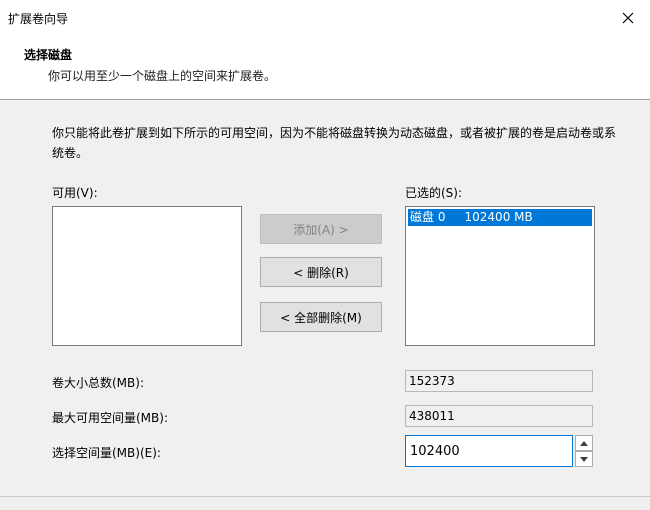 Image resolution: width=650 pixels, height=510 pixels. What do you see at coordinates (325, 503) in the screenshot?
I see `footer-area` at bounding box center [325, 503].